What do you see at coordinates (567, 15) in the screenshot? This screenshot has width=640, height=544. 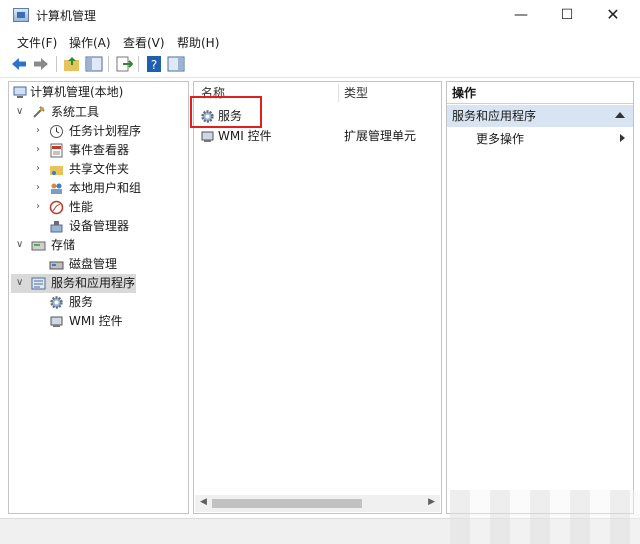 I see `maximize-button: ☐` at bounding box center [567, 15].